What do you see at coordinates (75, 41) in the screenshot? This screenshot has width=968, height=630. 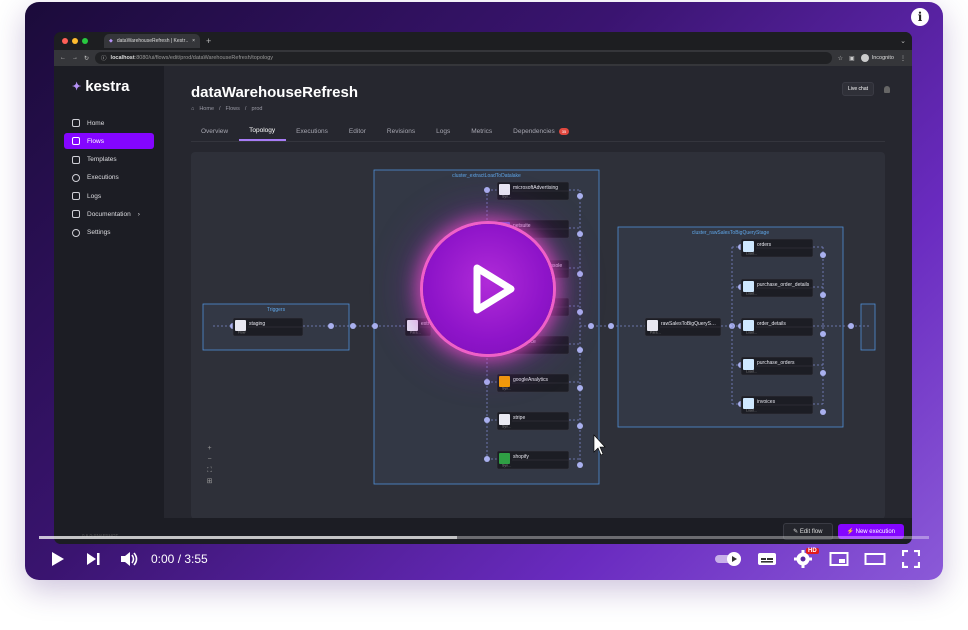 I see `minimize-window-dot` at bounding box center [75, 41].